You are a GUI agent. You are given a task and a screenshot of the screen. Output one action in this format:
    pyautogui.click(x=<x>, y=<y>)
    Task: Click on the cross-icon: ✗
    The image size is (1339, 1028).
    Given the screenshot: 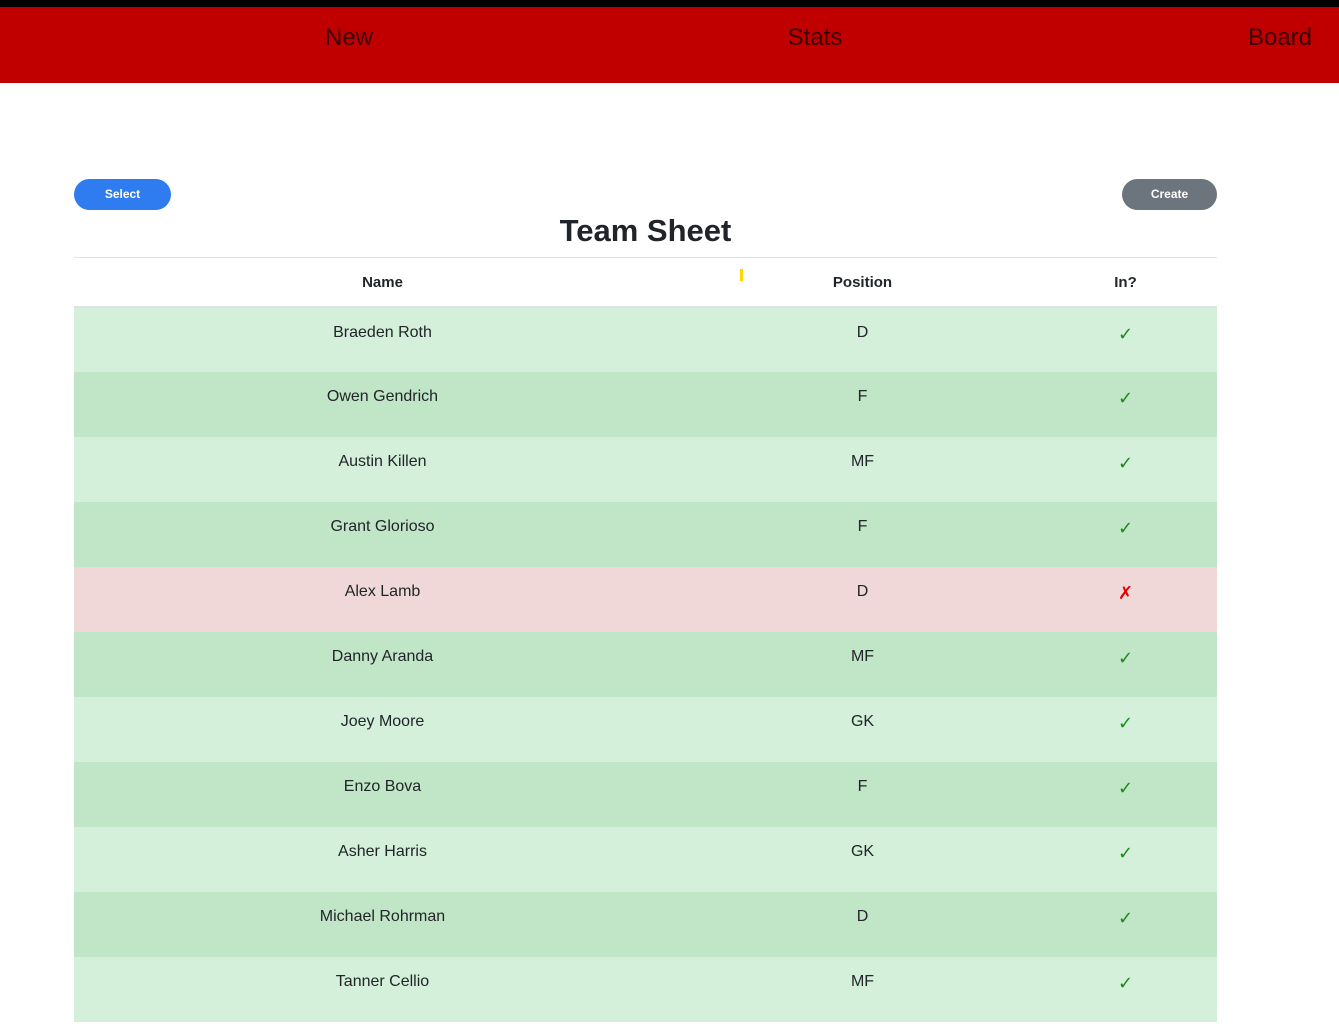 What is the action you would take?
    pyautogui.click(x=1125, y=593)
    